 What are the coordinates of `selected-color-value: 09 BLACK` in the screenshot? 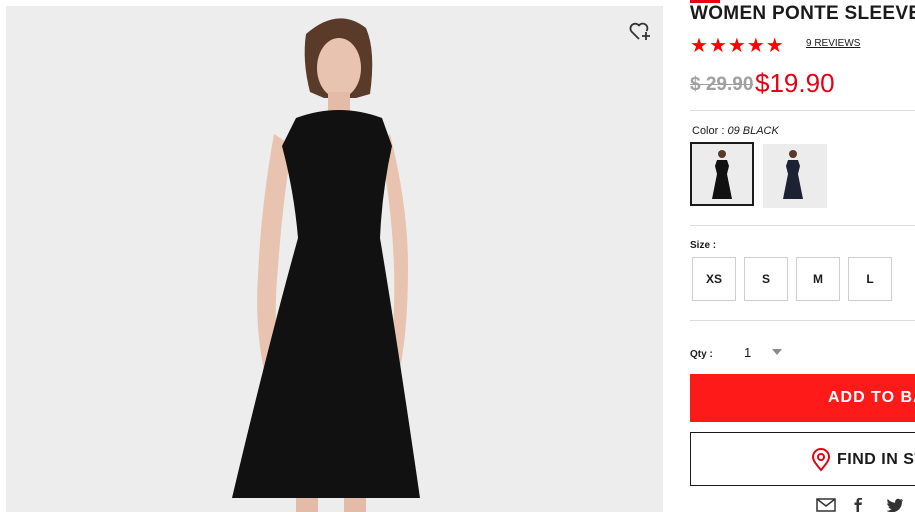 It's located at (753, 131).